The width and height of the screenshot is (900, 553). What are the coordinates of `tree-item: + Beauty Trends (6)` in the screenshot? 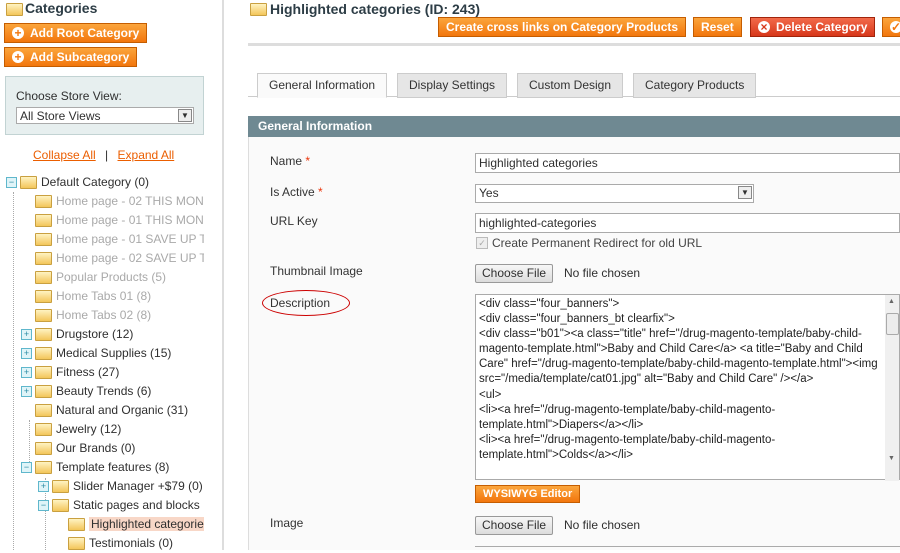 It's located at (86, 391).